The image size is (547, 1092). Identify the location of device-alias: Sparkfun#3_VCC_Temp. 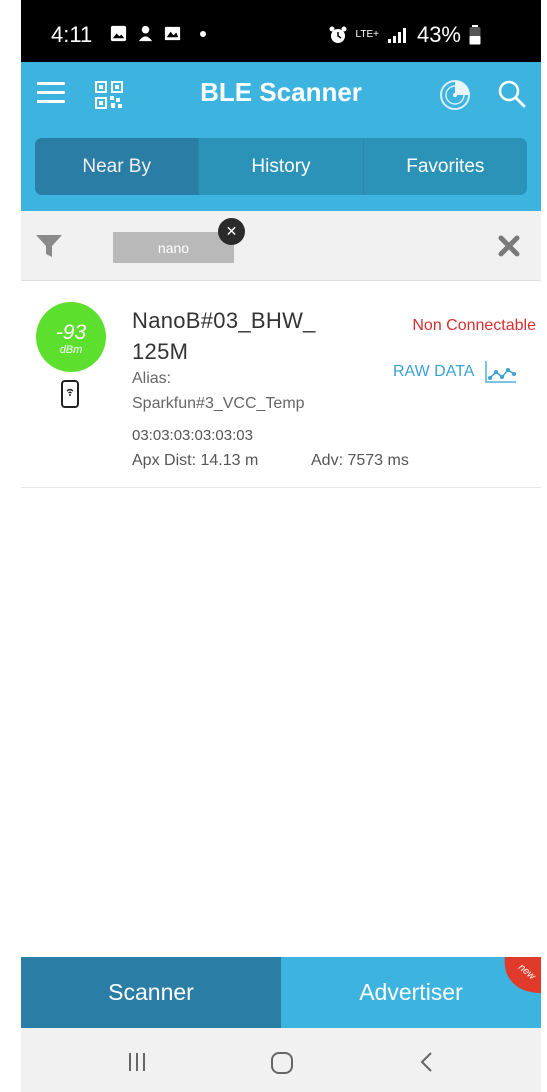
(218, 403).